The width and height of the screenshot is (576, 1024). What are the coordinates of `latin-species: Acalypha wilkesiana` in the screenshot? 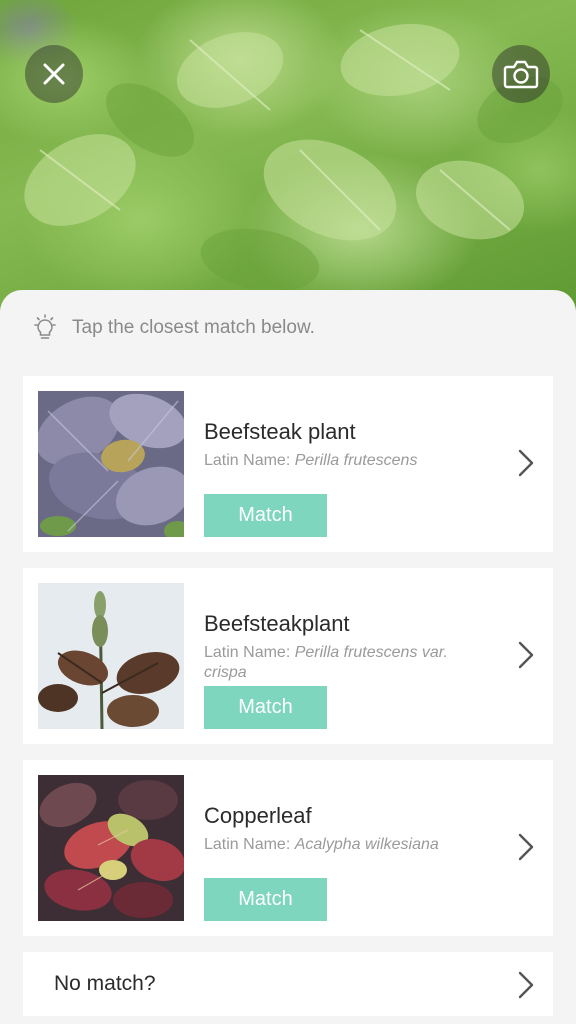 It's located at (366, 844).